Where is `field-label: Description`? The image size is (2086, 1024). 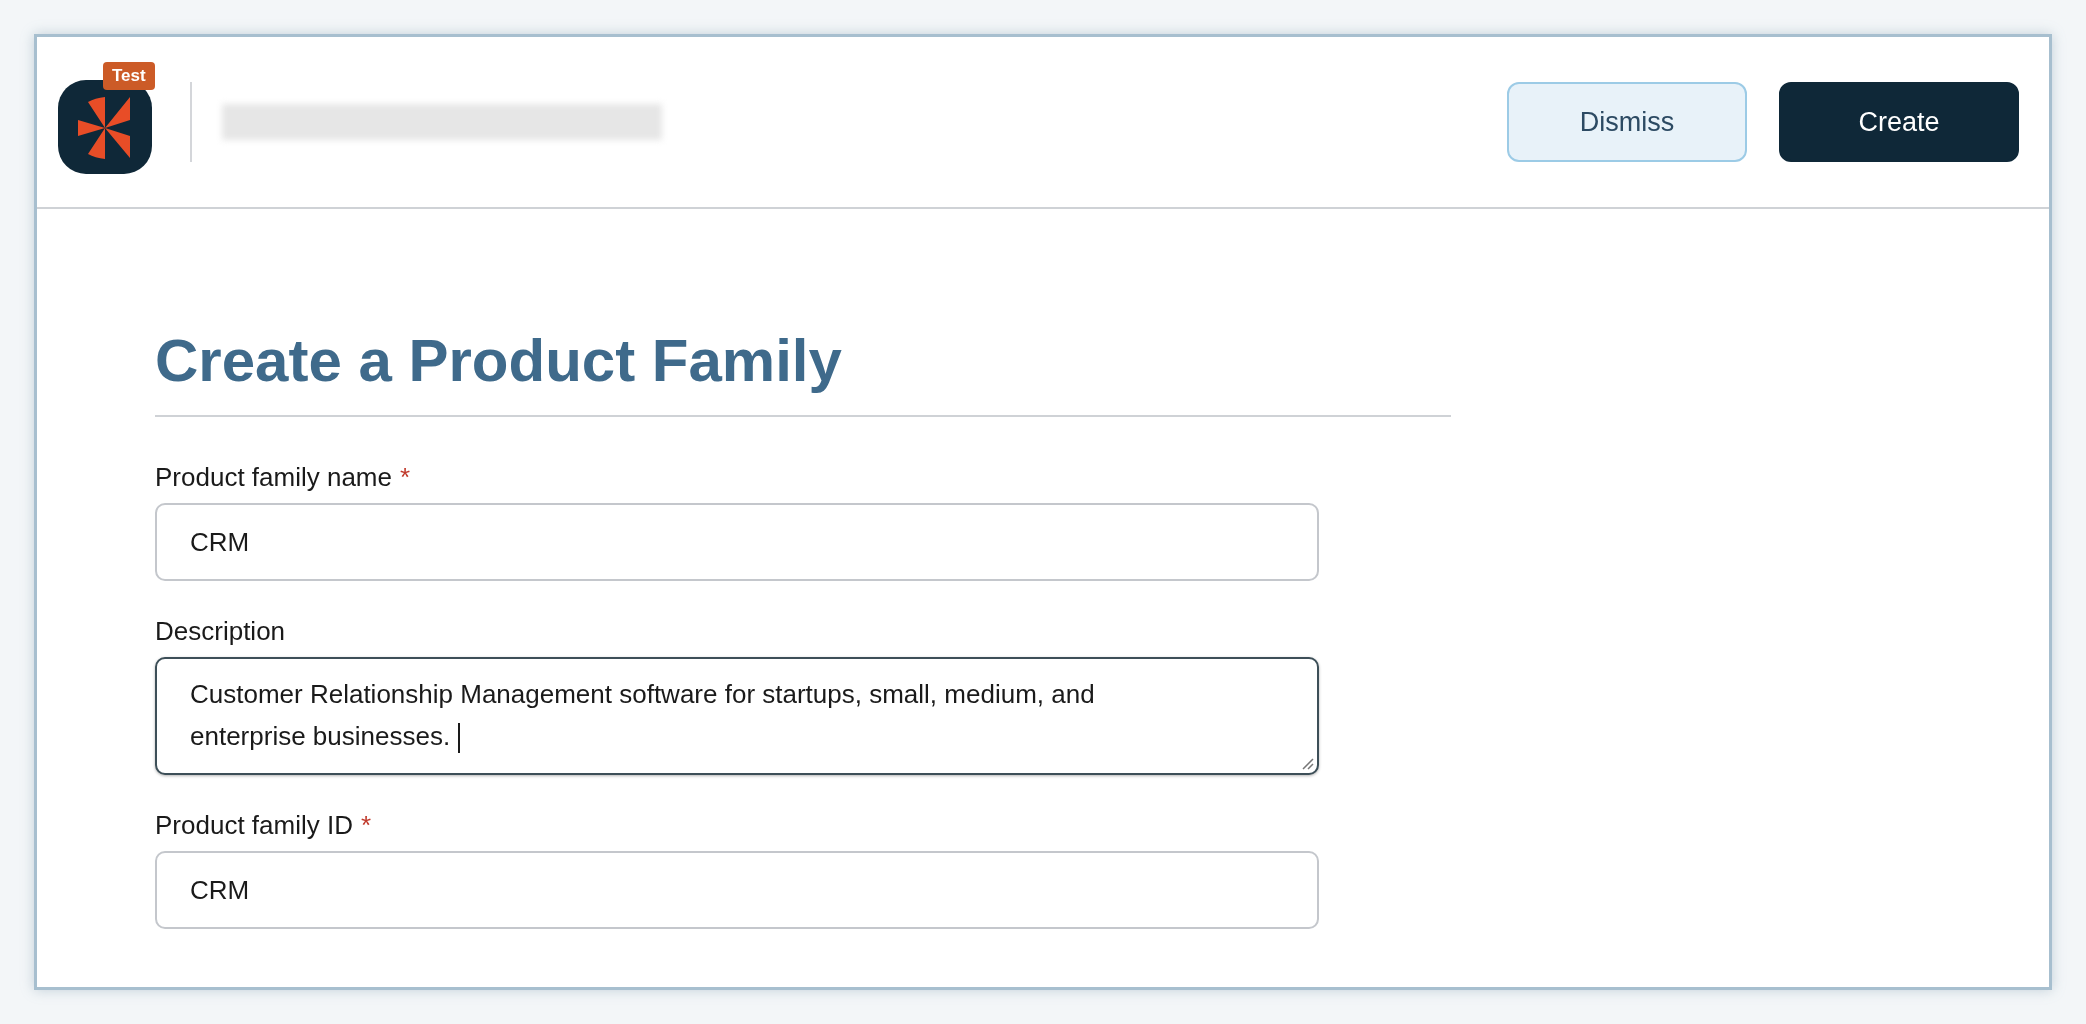 field-label: Description is located at coordinates (220, 631).